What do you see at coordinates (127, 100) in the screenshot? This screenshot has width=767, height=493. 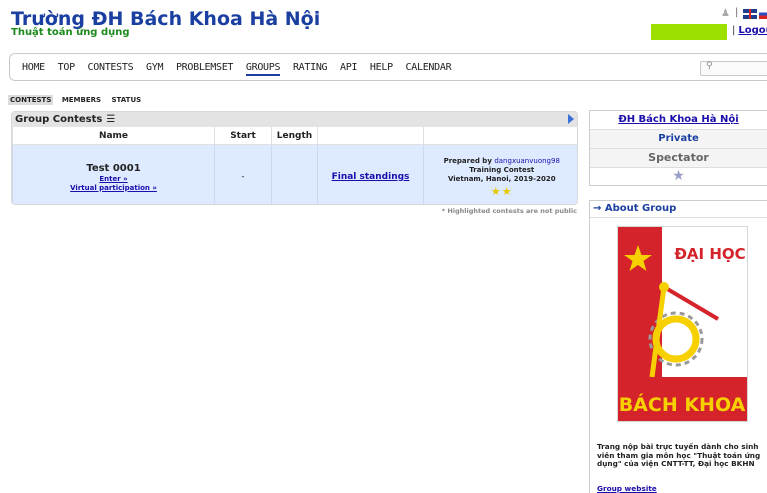 I see `subtab-status: STATUS` at bounding box center [127, 100].